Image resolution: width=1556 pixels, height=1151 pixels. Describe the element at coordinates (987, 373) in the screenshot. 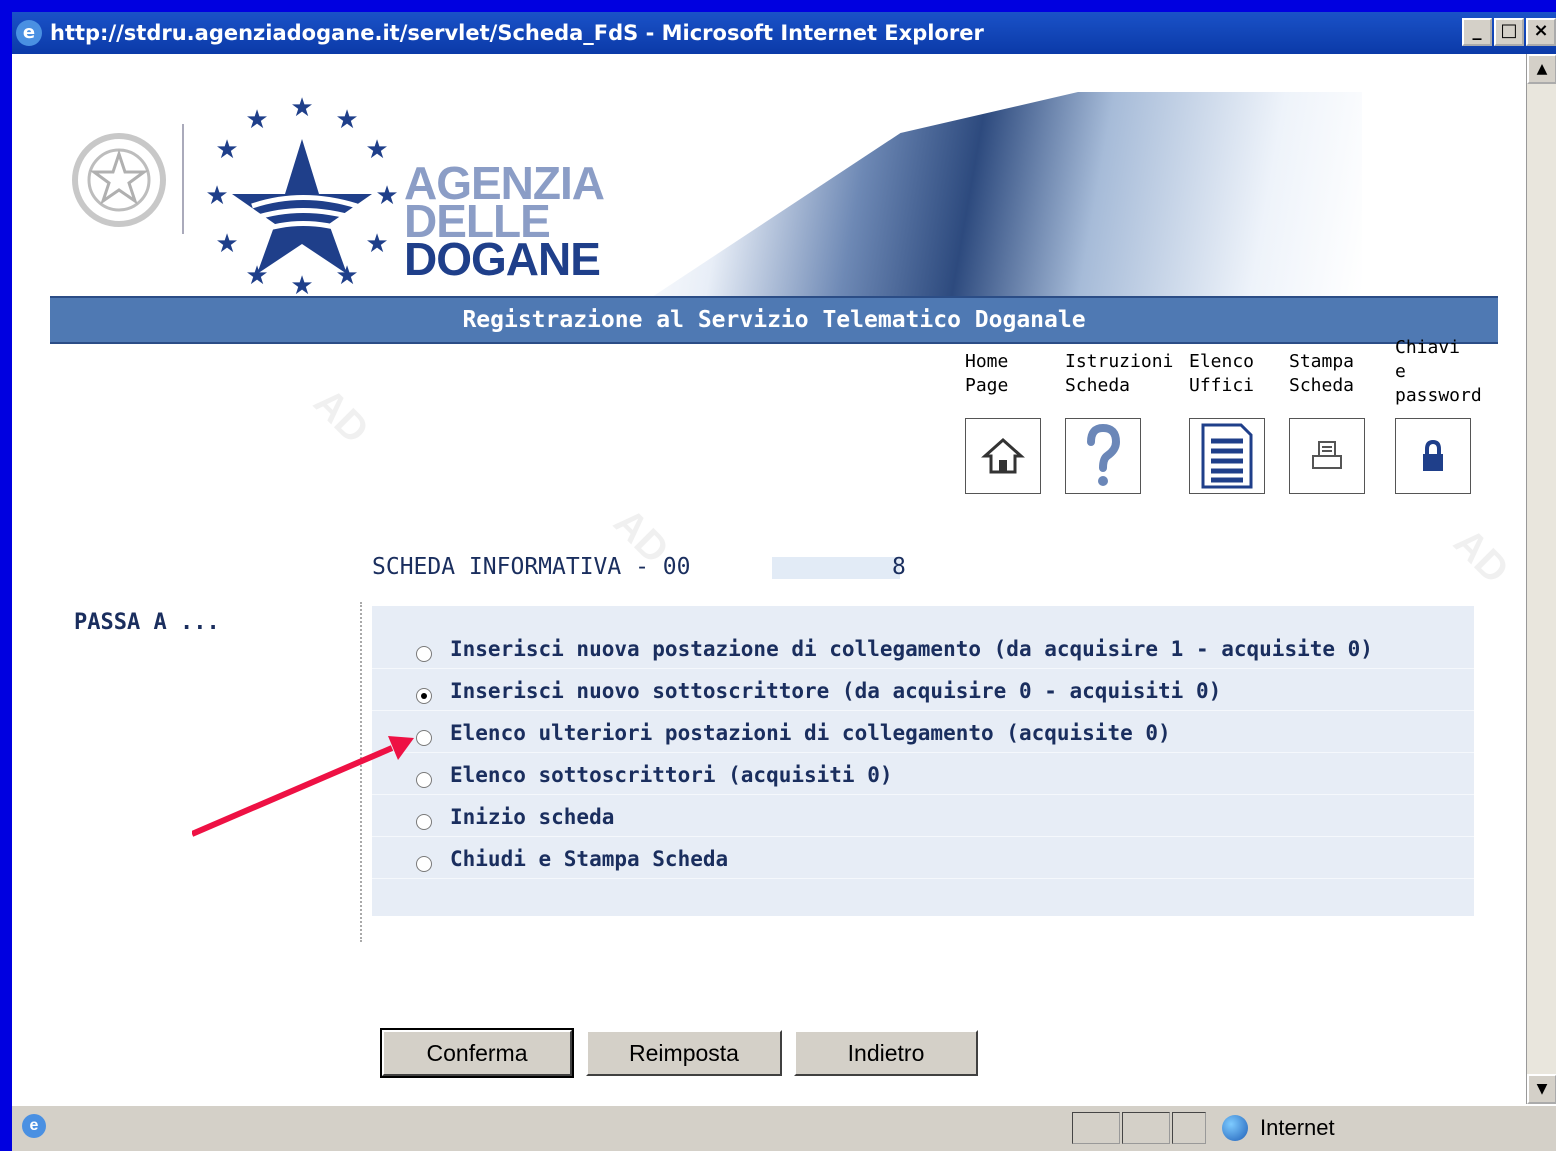

I see `toolbar-label: Home Page` at that location.